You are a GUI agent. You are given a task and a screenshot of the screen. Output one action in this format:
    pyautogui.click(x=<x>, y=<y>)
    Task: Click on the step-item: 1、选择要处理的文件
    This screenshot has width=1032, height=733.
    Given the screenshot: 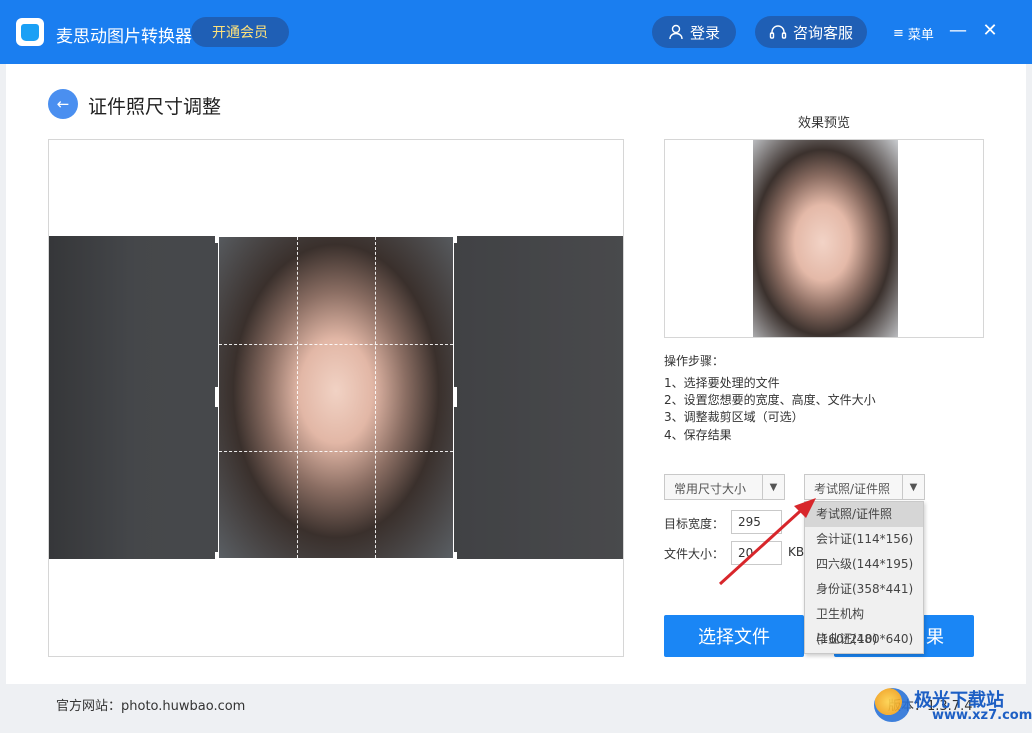 What is the action you would take?
    pyautogui.click(x=722, y=383)
    